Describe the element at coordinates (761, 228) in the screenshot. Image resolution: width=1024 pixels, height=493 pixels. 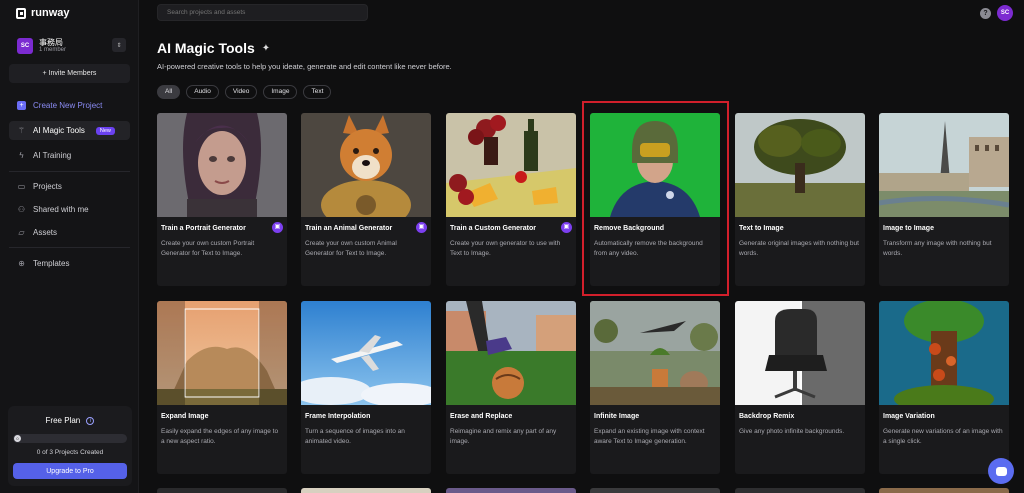
I see `card-title: Text to Image` at that location.